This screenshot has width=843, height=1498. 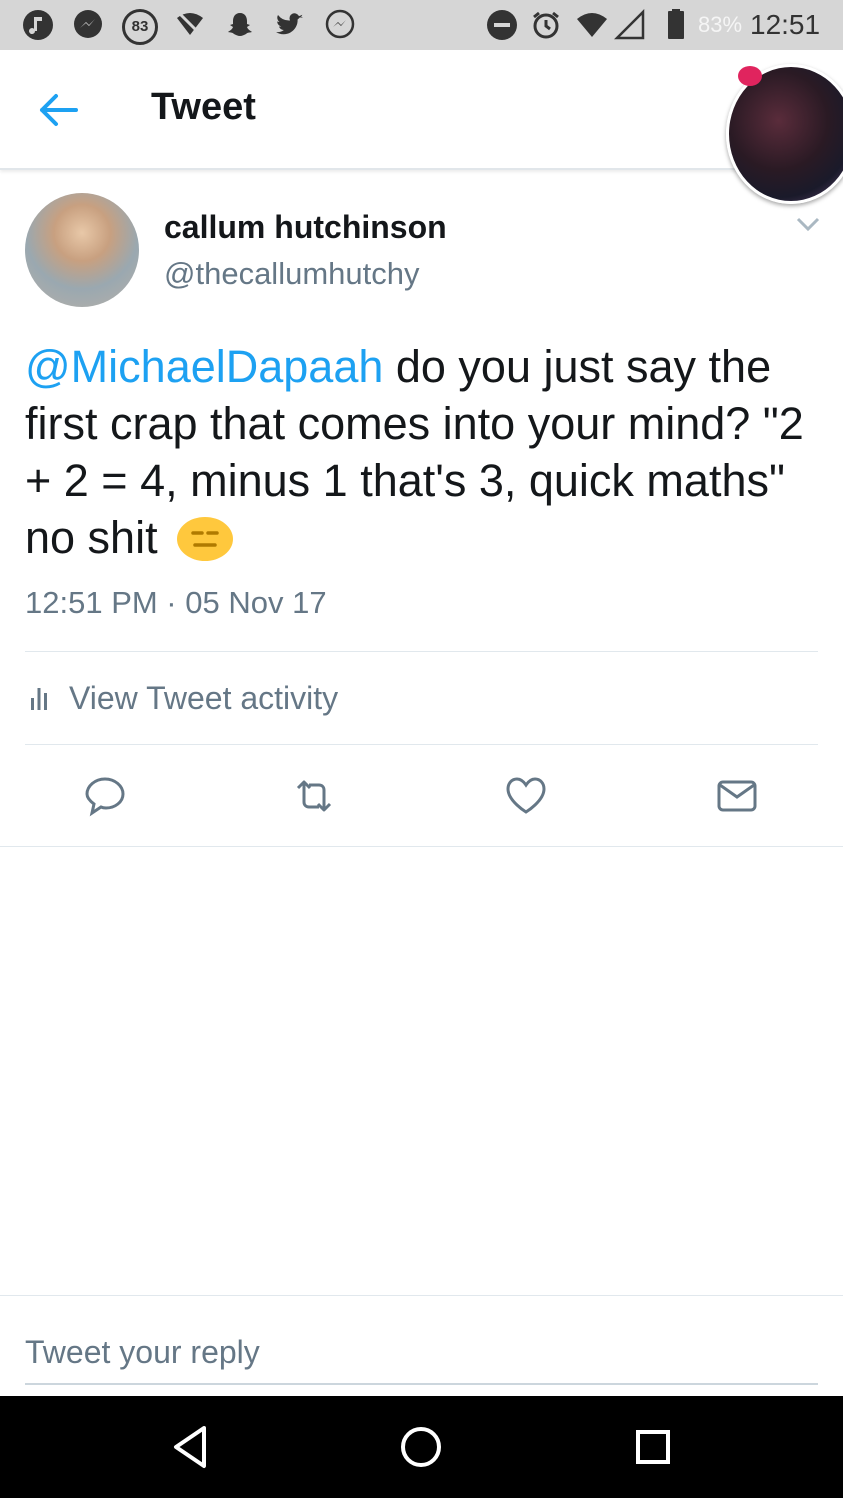 I want to click on mention-link: @MichaelDapaah, so click(x=204, y=366).